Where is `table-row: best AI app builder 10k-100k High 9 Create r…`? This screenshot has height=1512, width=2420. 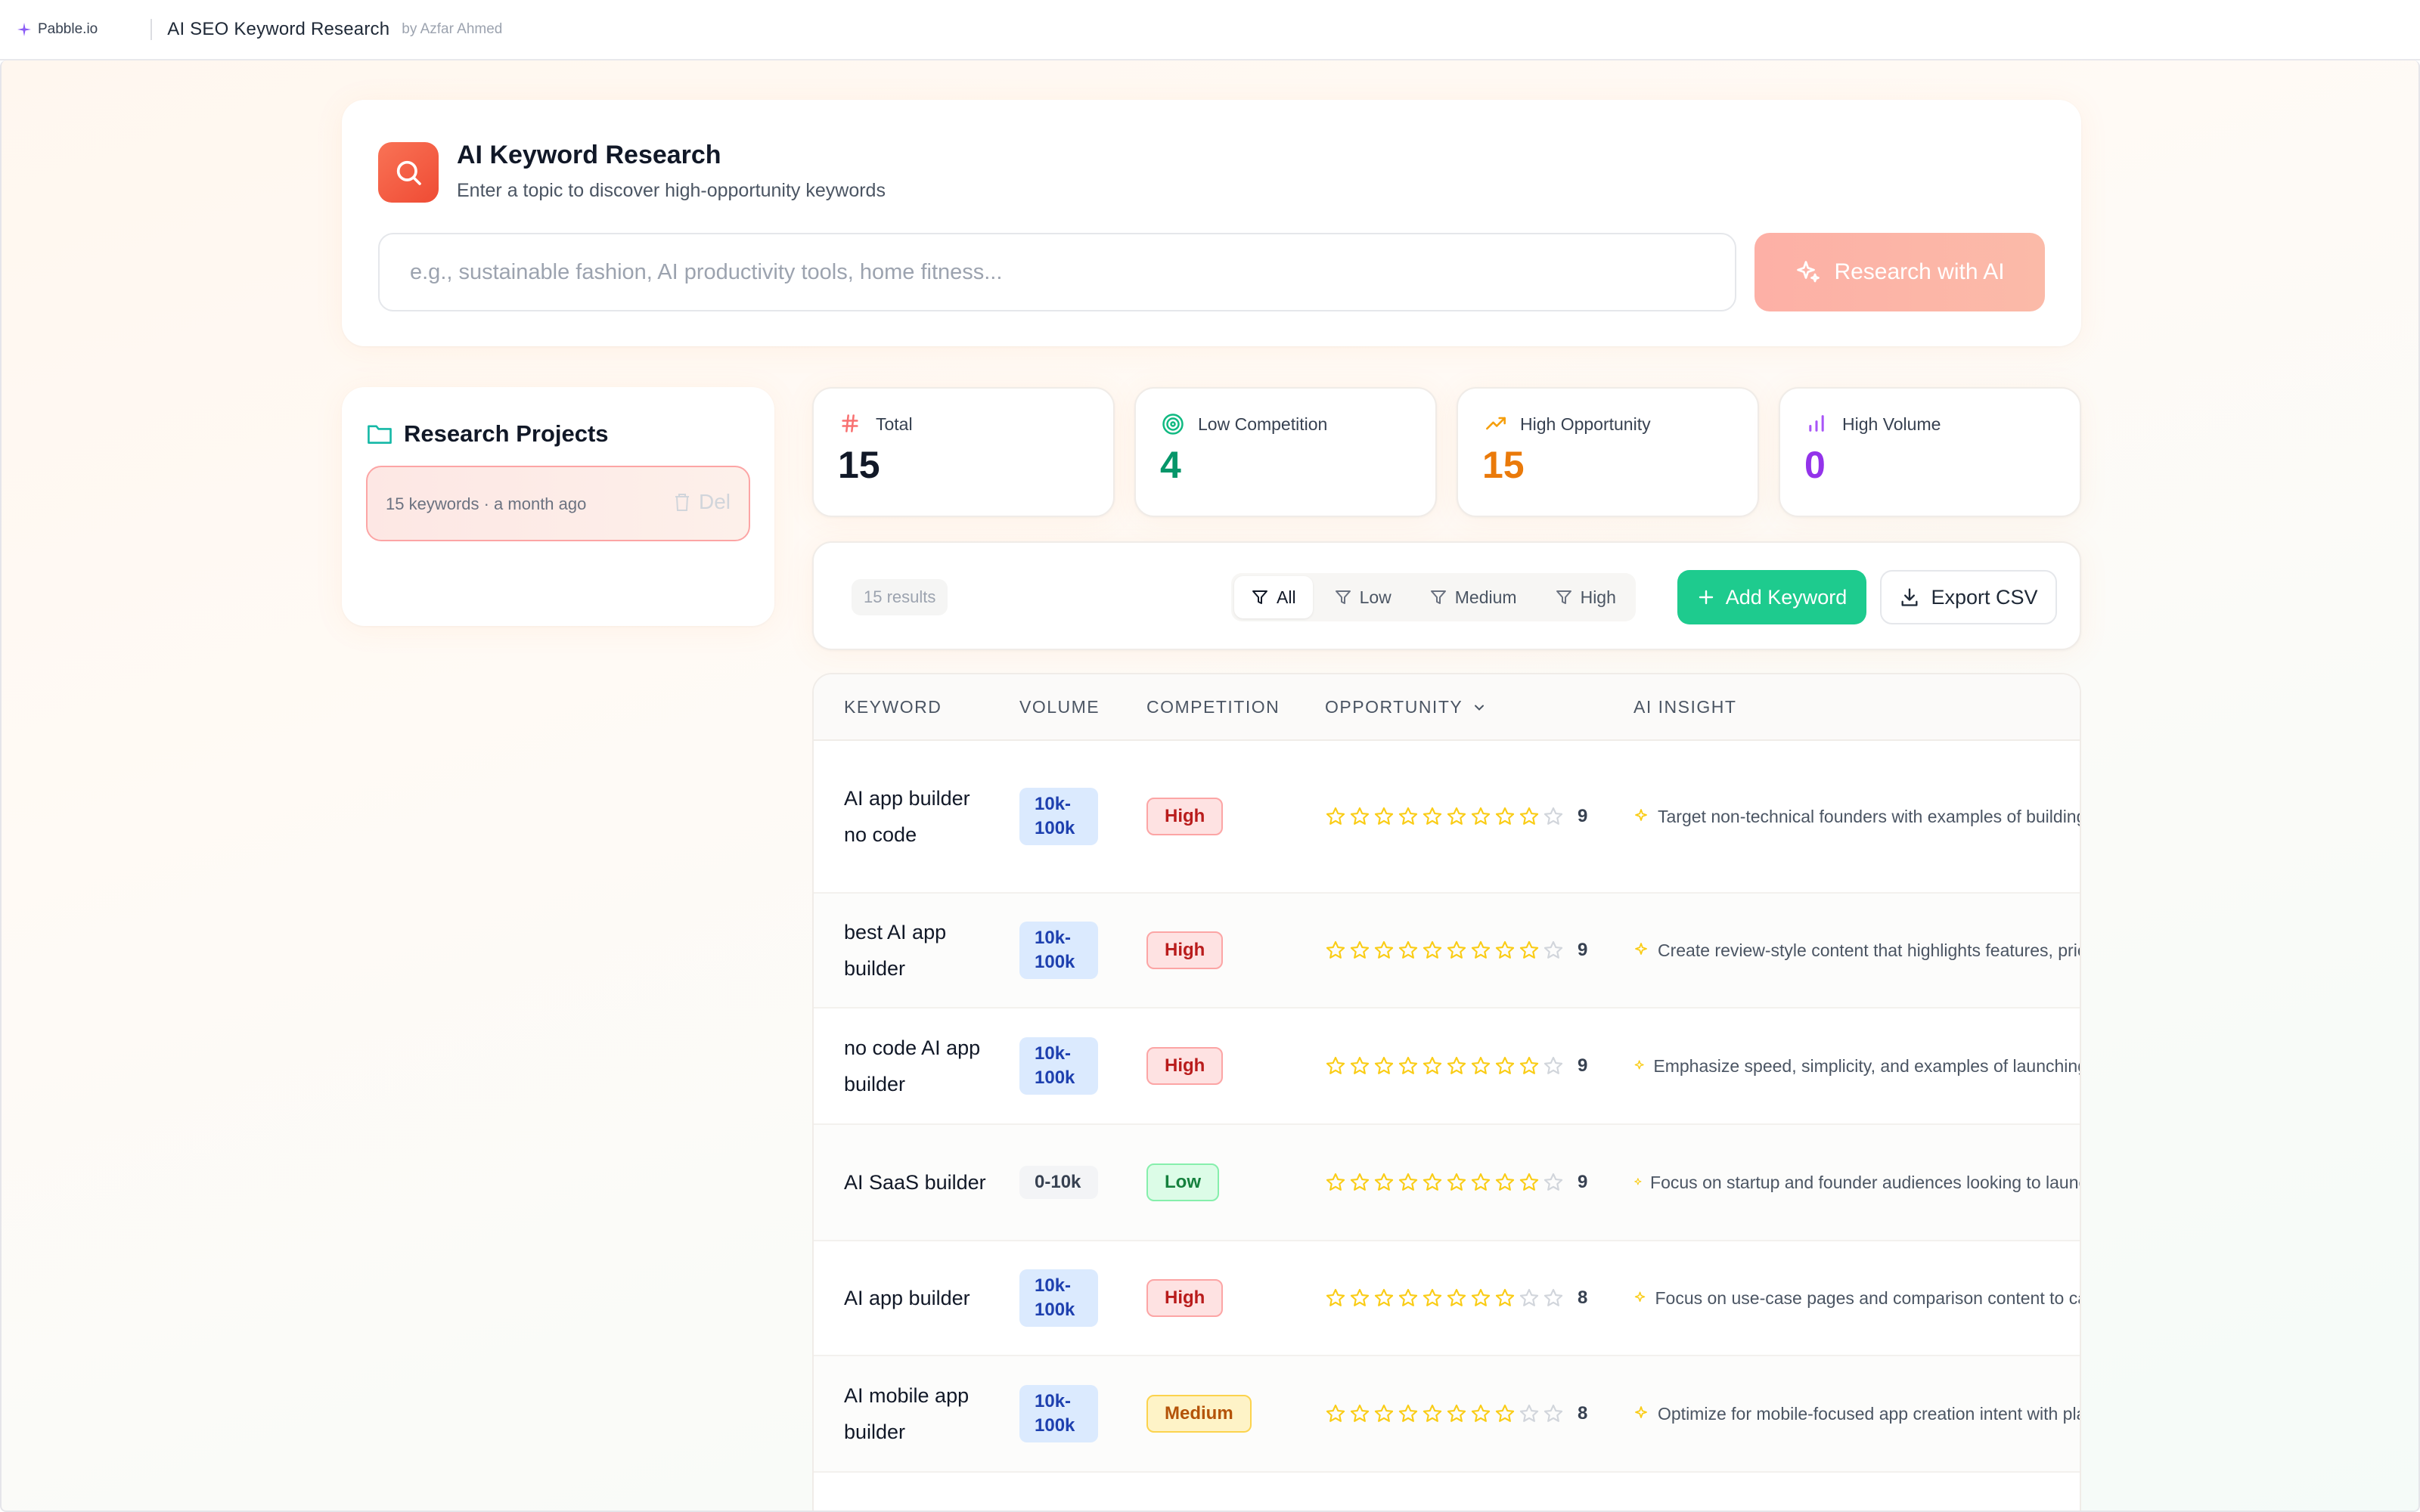
table-row: best AI app builder 10k-100k High 9 Create r… is located at coordinates (1447, 951).